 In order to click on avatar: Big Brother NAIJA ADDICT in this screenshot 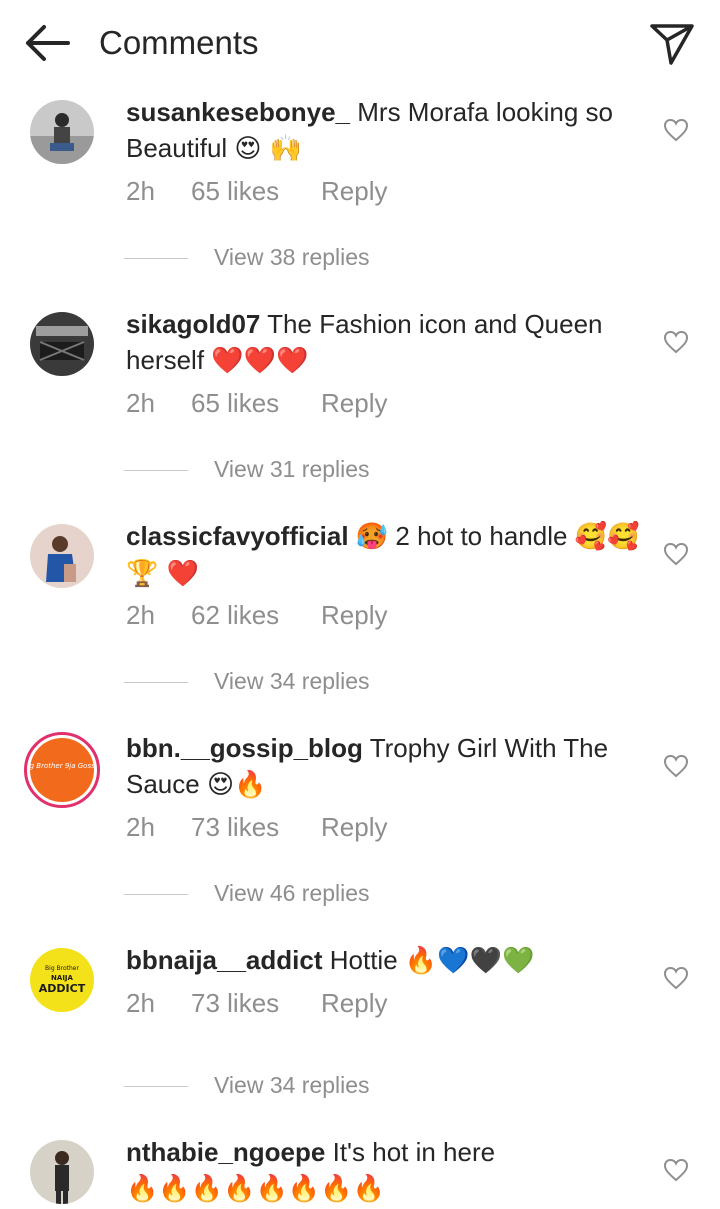, I will do `click(62, 980)`.